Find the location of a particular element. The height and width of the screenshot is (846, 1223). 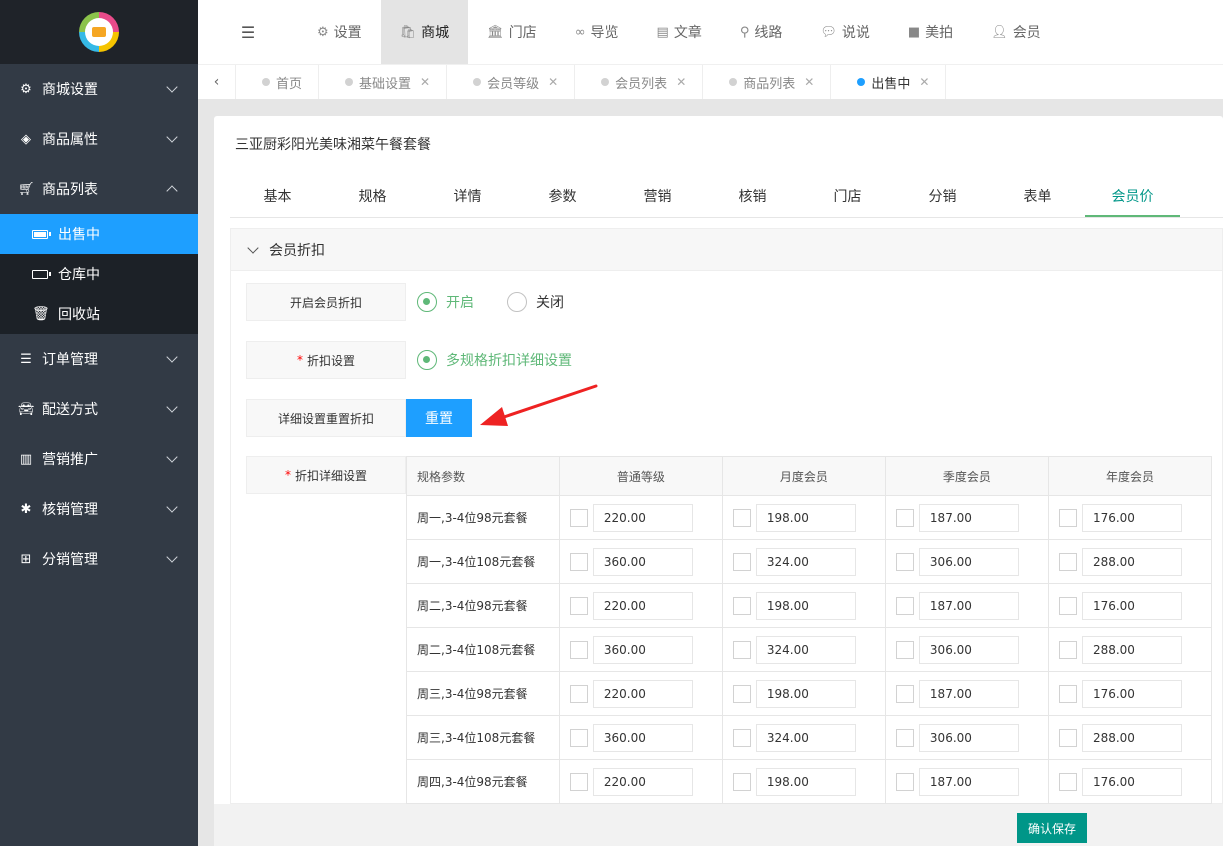

sidebar-item-product-list: 🛒︎ 商品列表 is located at coordinates (99, 189).